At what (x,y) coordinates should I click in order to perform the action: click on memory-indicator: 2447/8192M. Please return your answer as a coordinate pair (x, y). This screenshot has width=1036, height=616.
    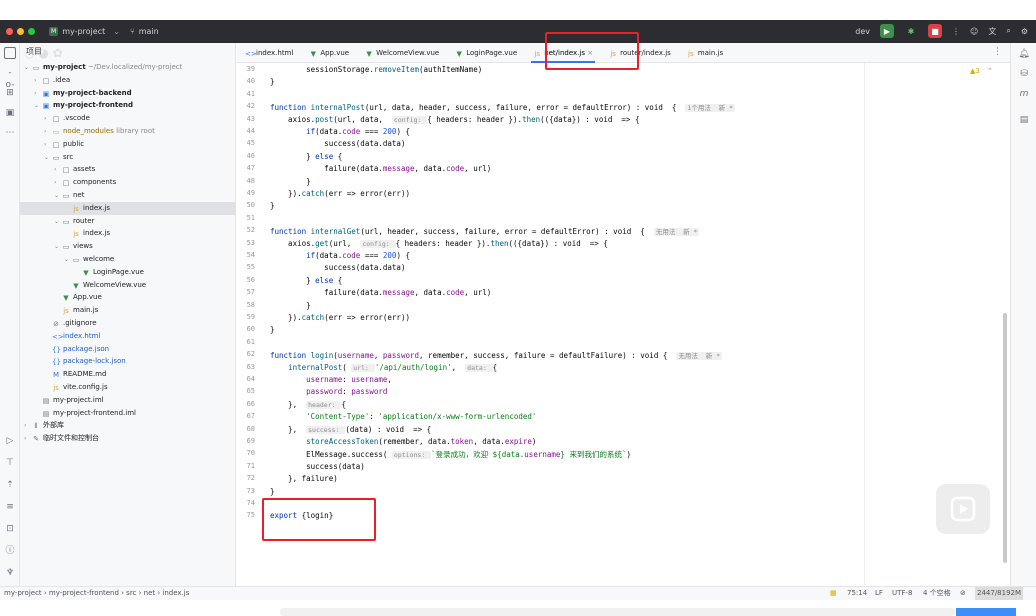
    Looking at the image, I should click on (999, 593).